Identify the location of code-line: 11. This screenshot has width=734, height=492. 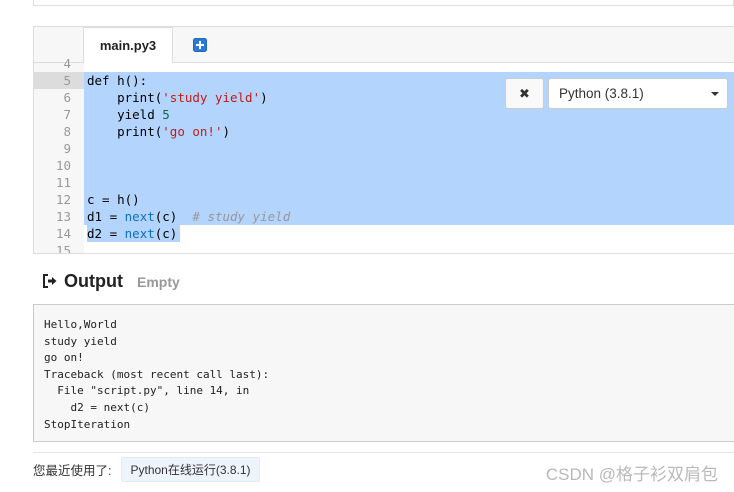
(384, 182).